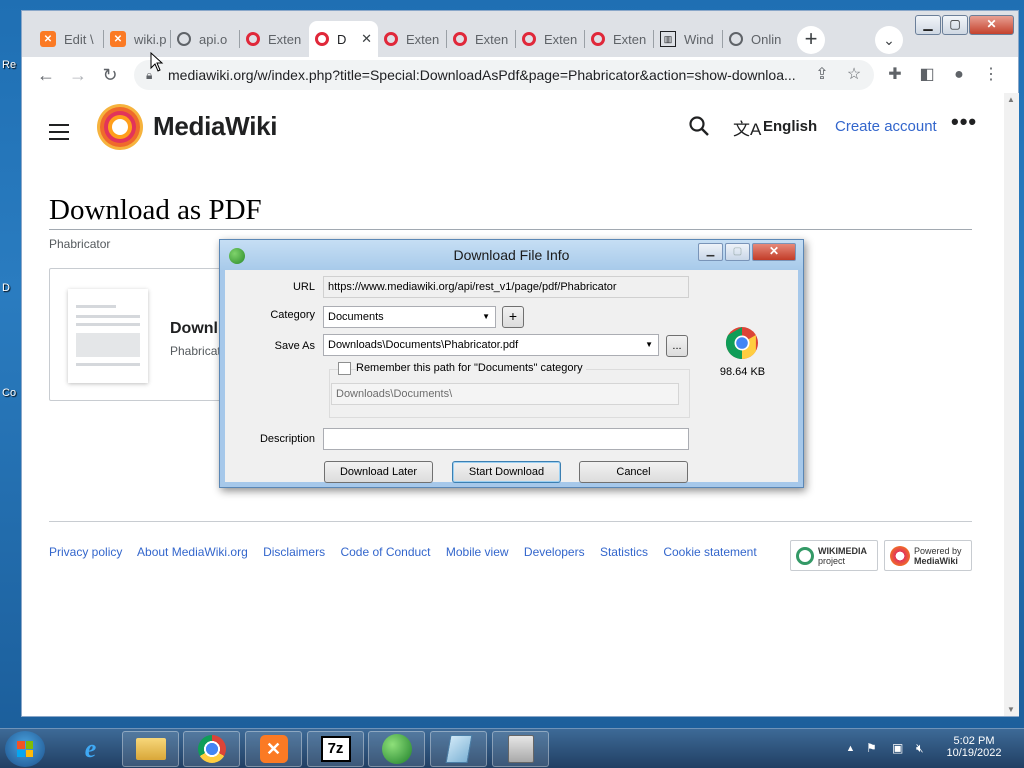 The width and height of the screenshot is (1024, 768). Describe the element at coordinates (511, 255) in the screenshot. I see `dialog-titlebar: Download File Info ▁ ▢ ✕` at that location.